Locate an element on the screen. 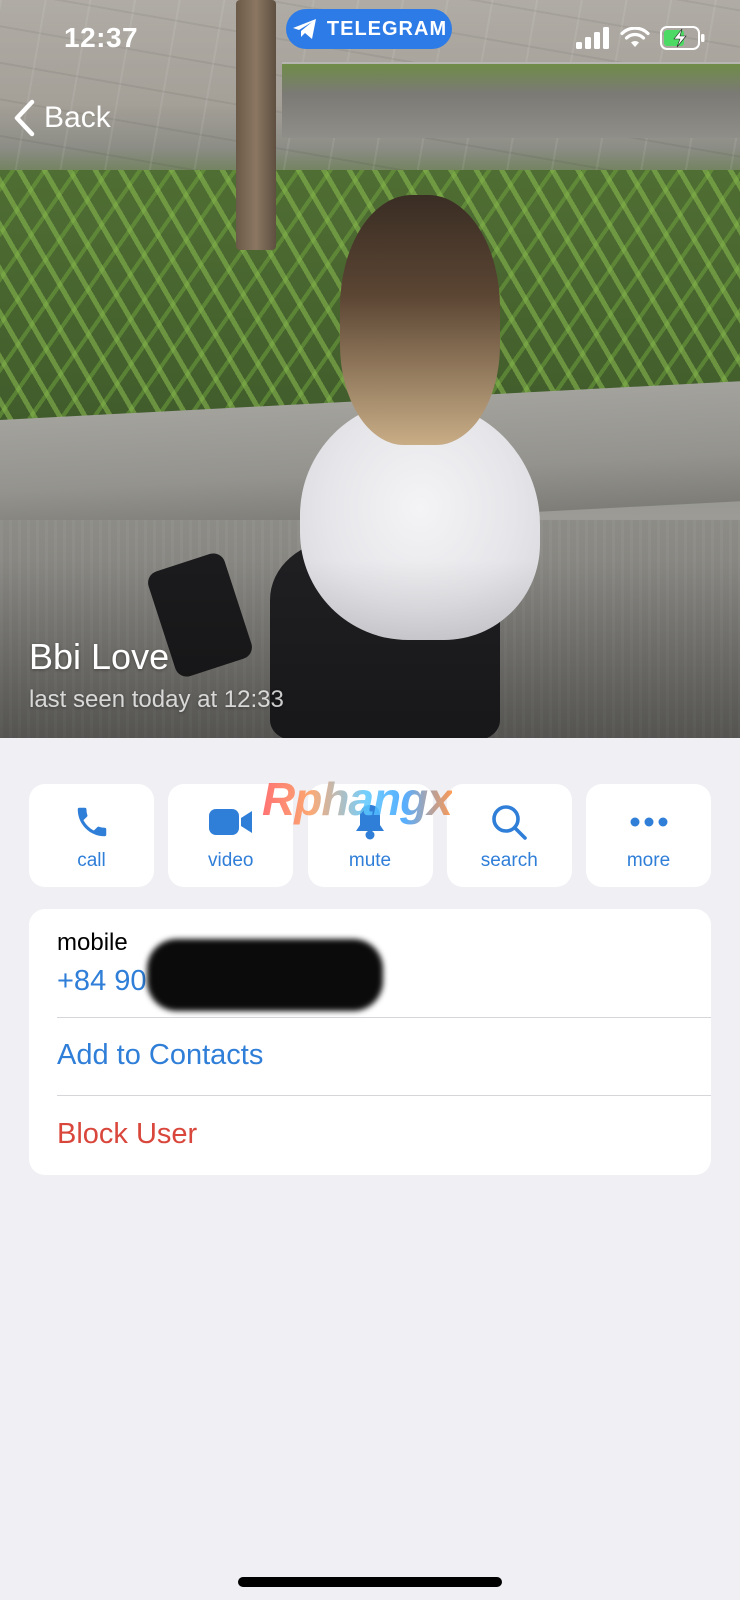 This screenshot has height=1600, width=740. call-label: call is located at coordinates (91, 860).